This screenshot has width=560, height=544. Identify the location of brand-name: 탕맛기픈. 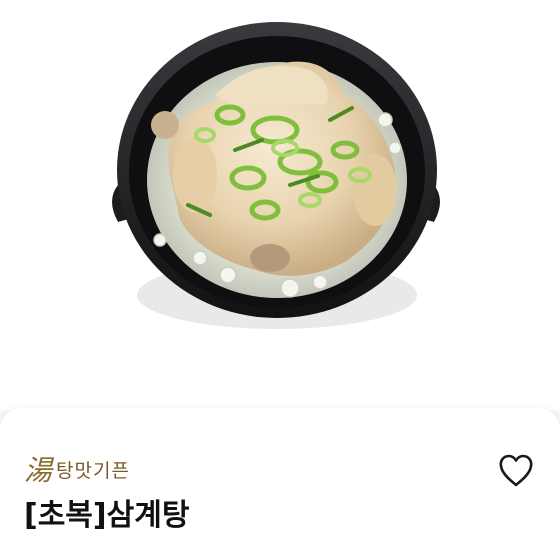
(93, 471).